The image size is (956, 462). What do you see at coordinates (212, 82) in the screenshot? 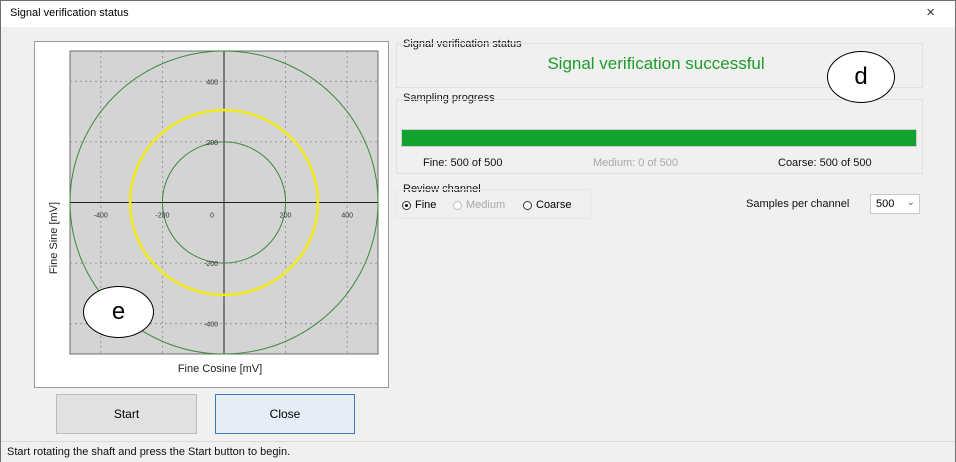
I see `y-tick-label: 400` at bounding box center [212, 82].